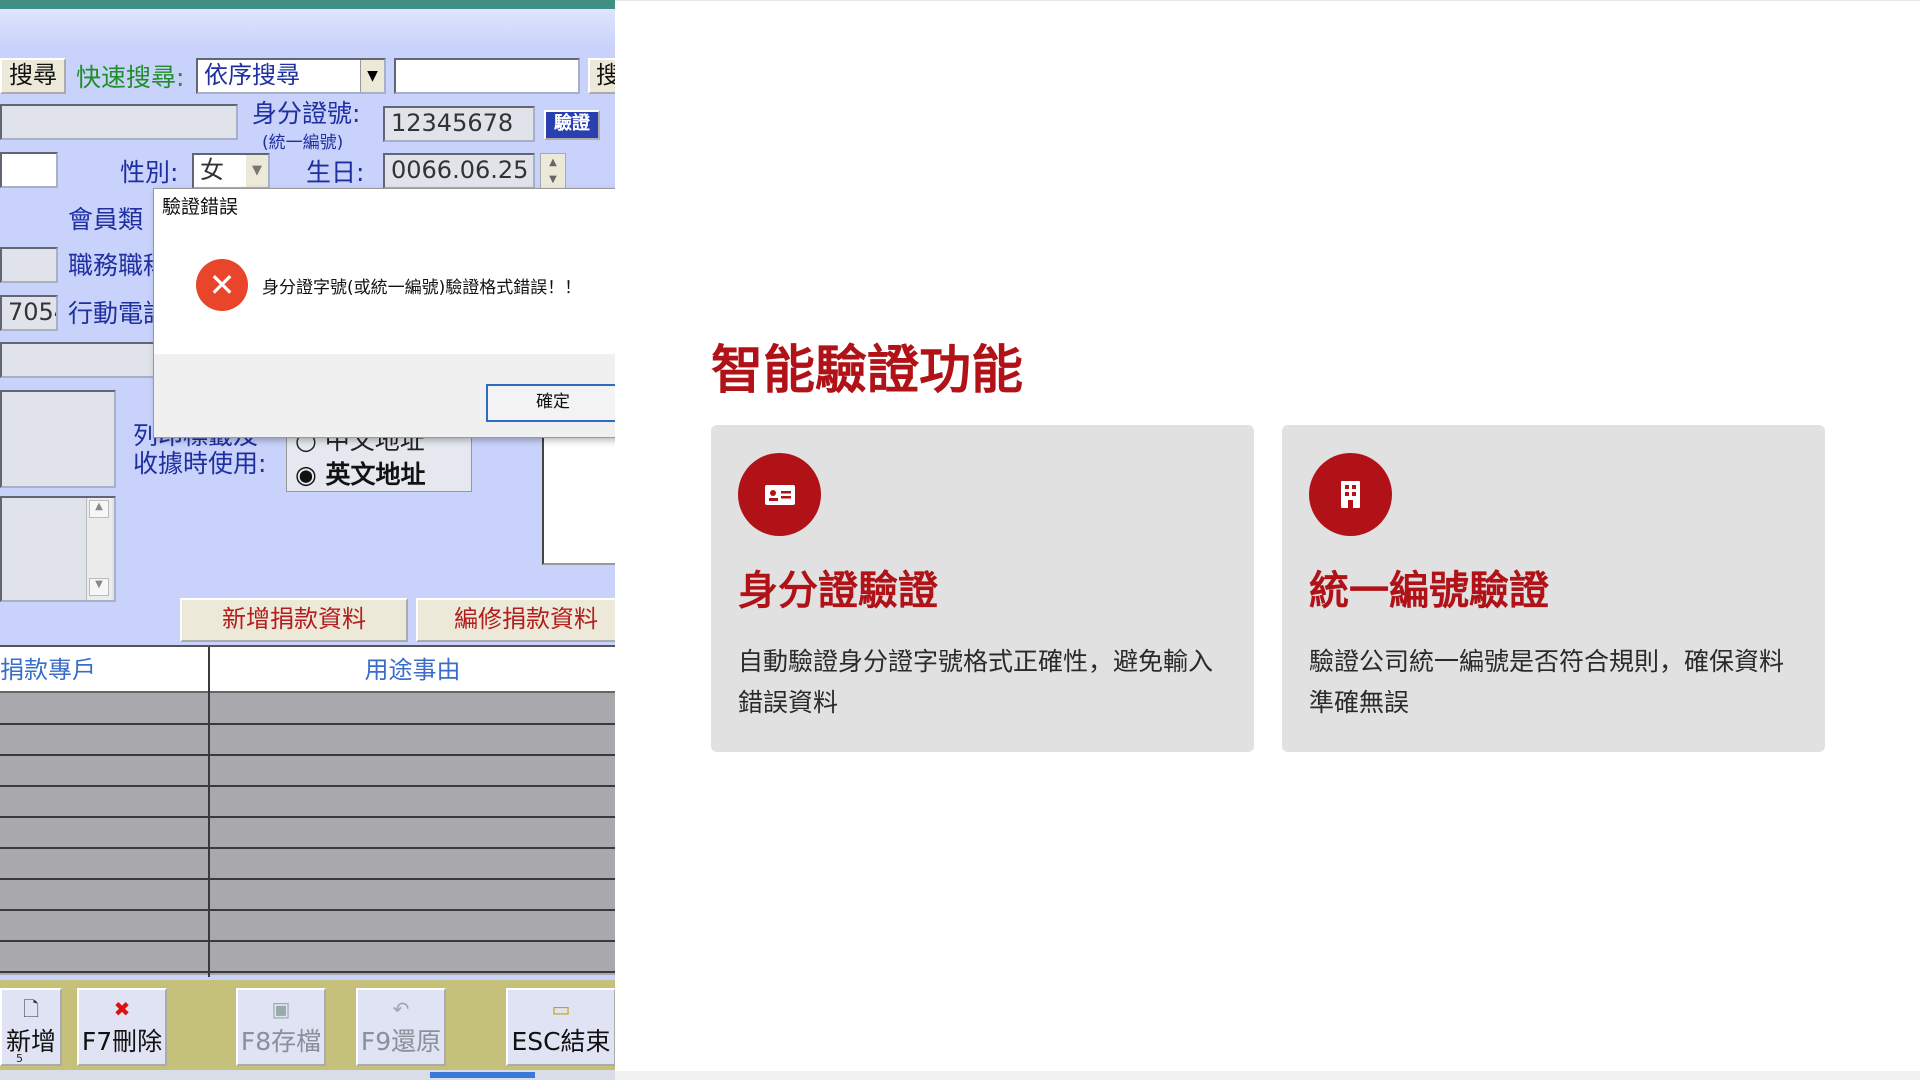 This screenshot has height=1080, width=1920. I want to click on building-icon, so click(1350, 494).